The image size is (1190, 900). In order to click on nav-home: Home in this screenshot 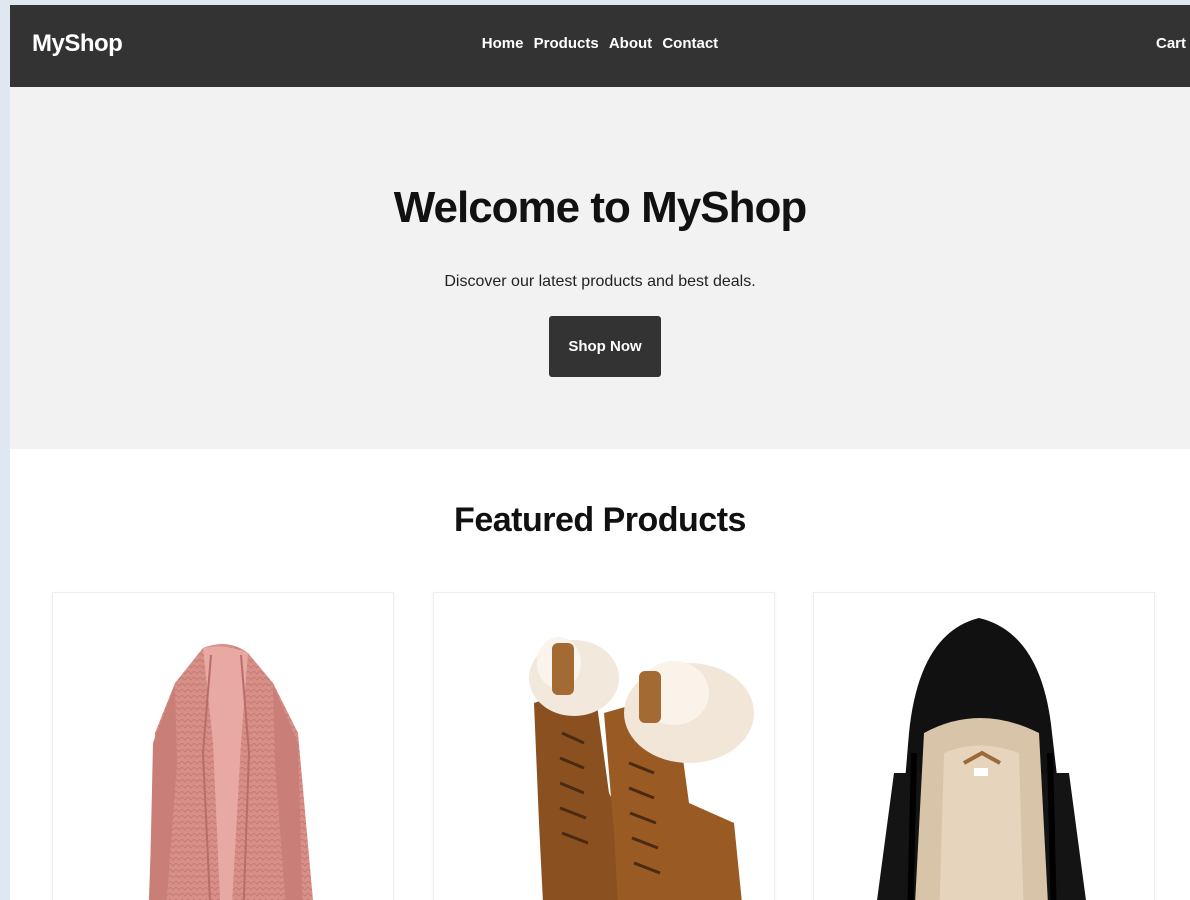, I will do `click(503, 43)`.